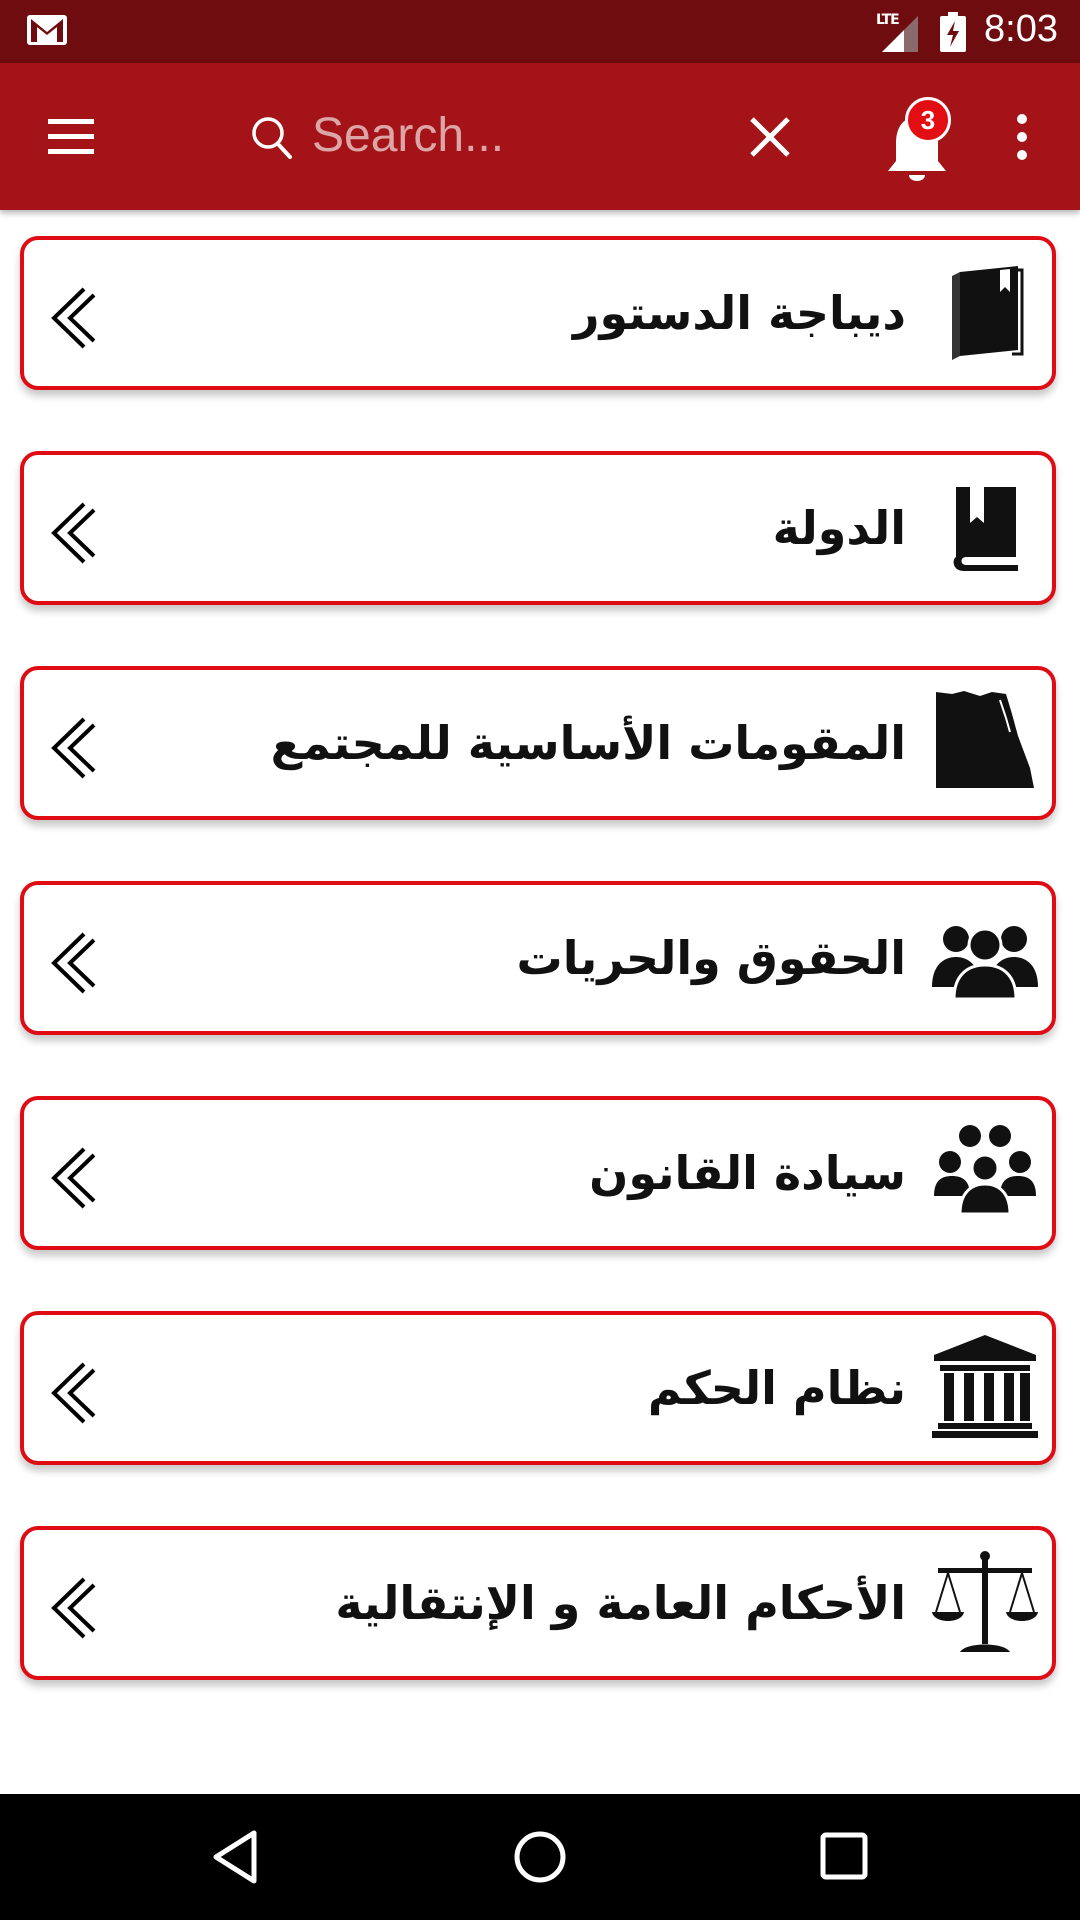  What do you see at coordinates (985, 739) in the screenshot?
I see `egypt-map-icon` at bounding box center [985, 739].